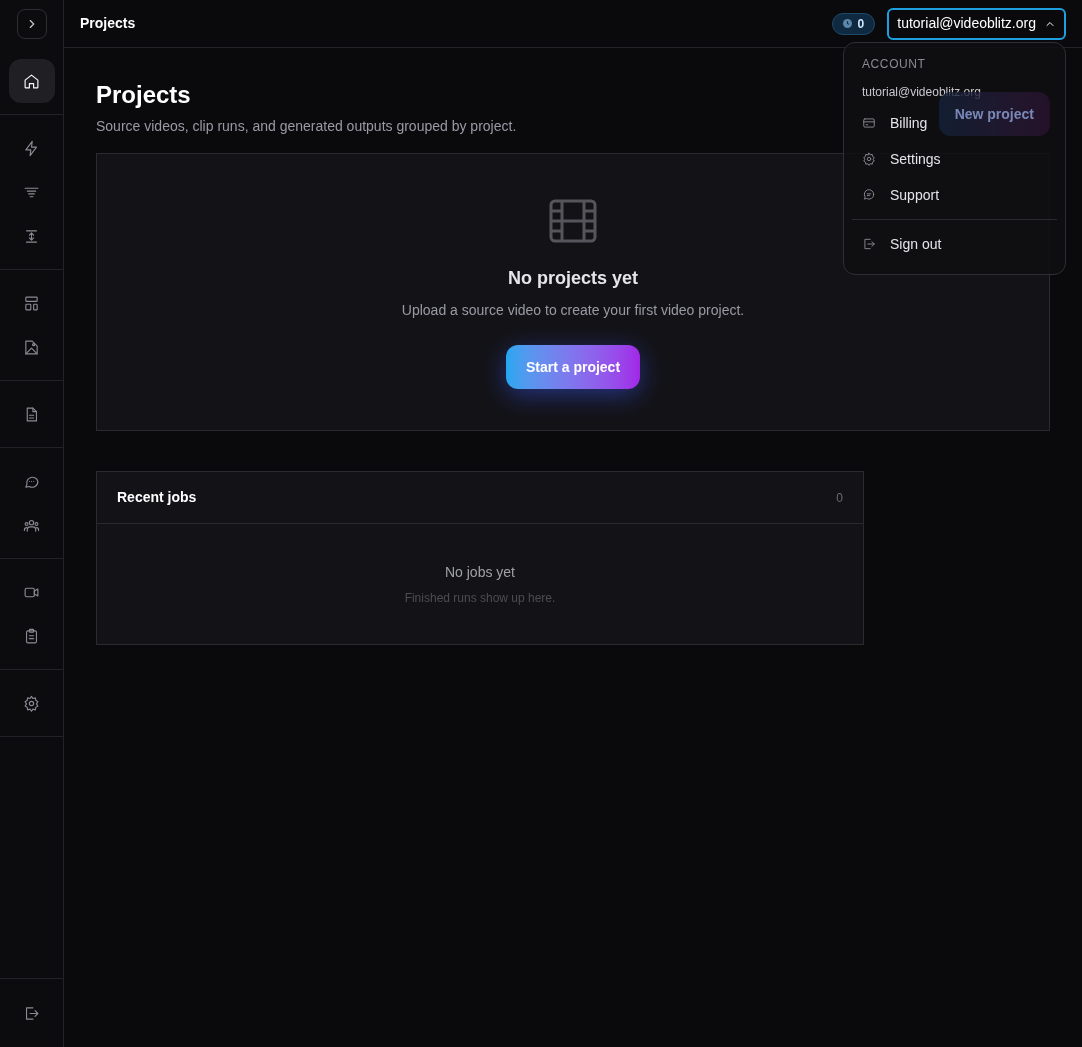  What do you see at coordinates (869, 195) in the screenshot?
I see `chat-bubble-icon` at bounding box center [869, 195].